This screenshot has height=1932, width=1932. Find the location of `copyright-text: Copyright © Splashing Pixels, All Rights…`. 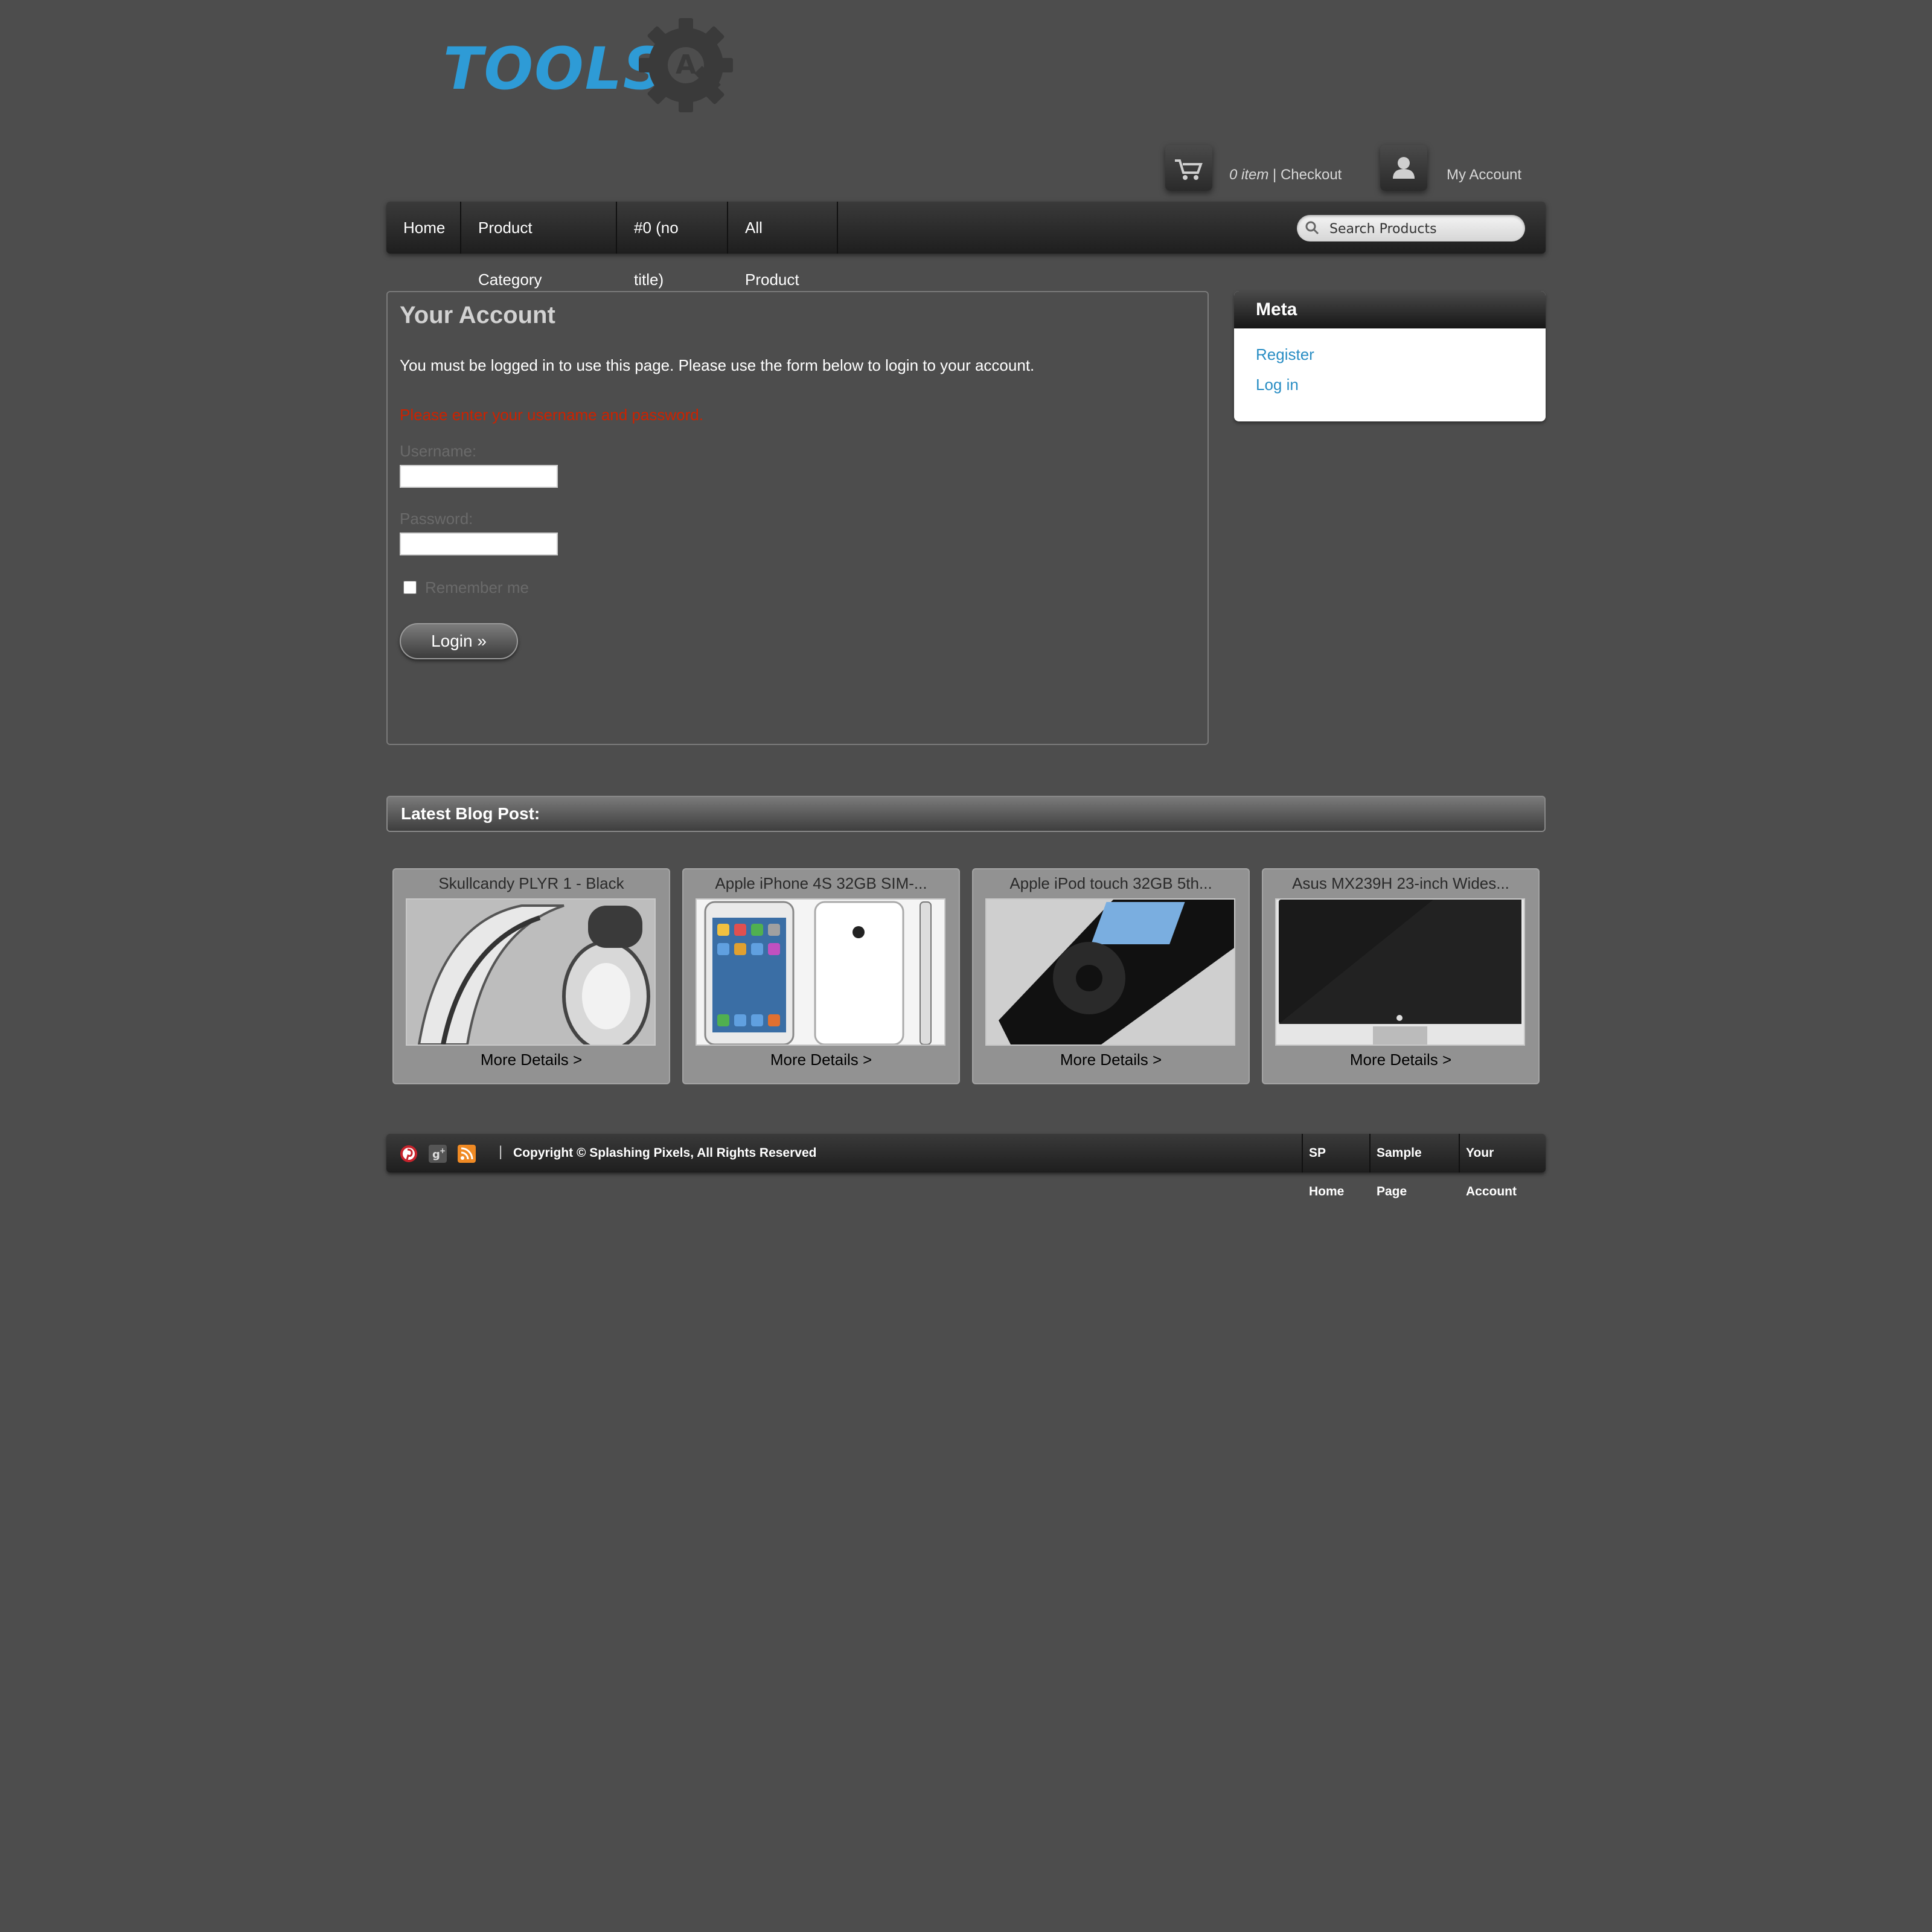

copyright-text: Copyright © Splashing Pixels, All Rights… is located at coordinates (665, 1153).